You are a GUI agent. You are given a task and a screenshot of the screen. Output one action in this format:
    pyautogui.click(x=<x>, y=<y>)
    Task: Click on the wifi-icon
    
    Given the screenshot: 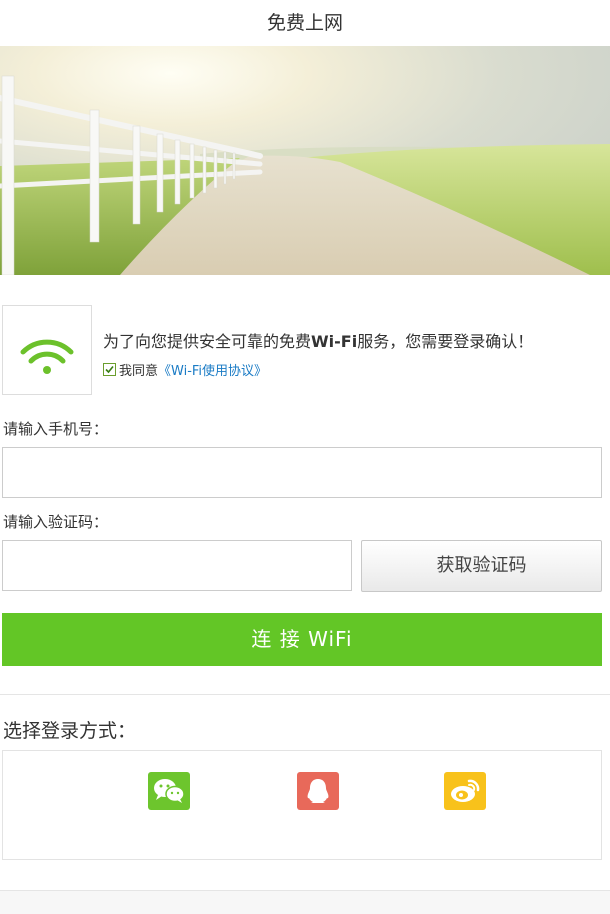 What is the action you would take?
    pyautogui.click(x=47, y=356)
    